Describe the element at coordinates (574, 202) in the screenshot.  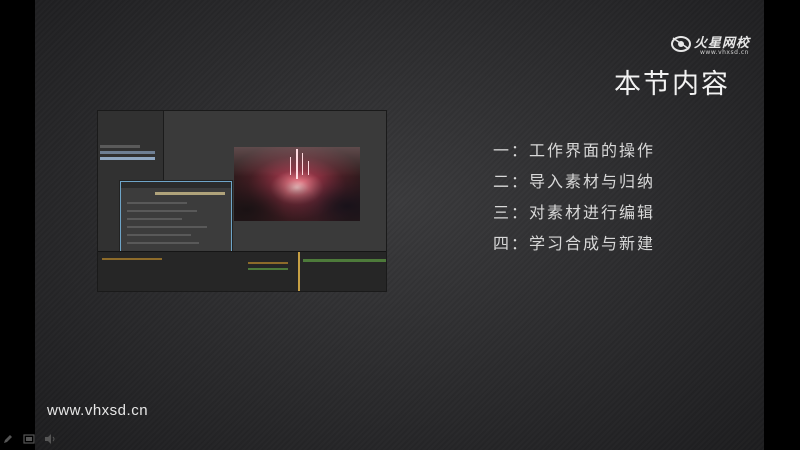
I see `contents-list: 一：工作界面的操作 二：导入素材与归纳 三：对素材进行编辑 四：学习合成与新建` at that location.